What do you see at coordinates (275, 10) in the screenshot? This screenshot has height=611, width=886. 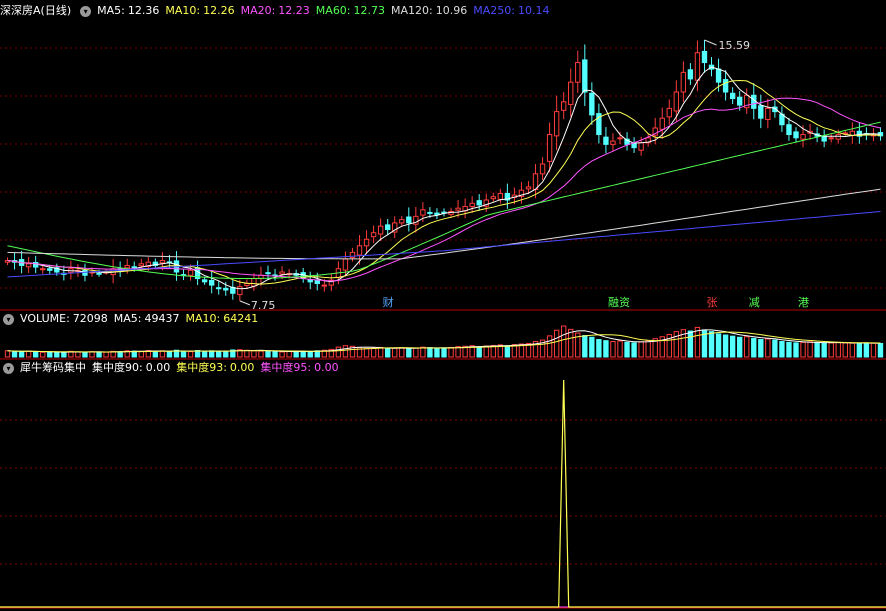 I see `ma20-legend: MA20: 12.23` at bounding box center [275, 10].